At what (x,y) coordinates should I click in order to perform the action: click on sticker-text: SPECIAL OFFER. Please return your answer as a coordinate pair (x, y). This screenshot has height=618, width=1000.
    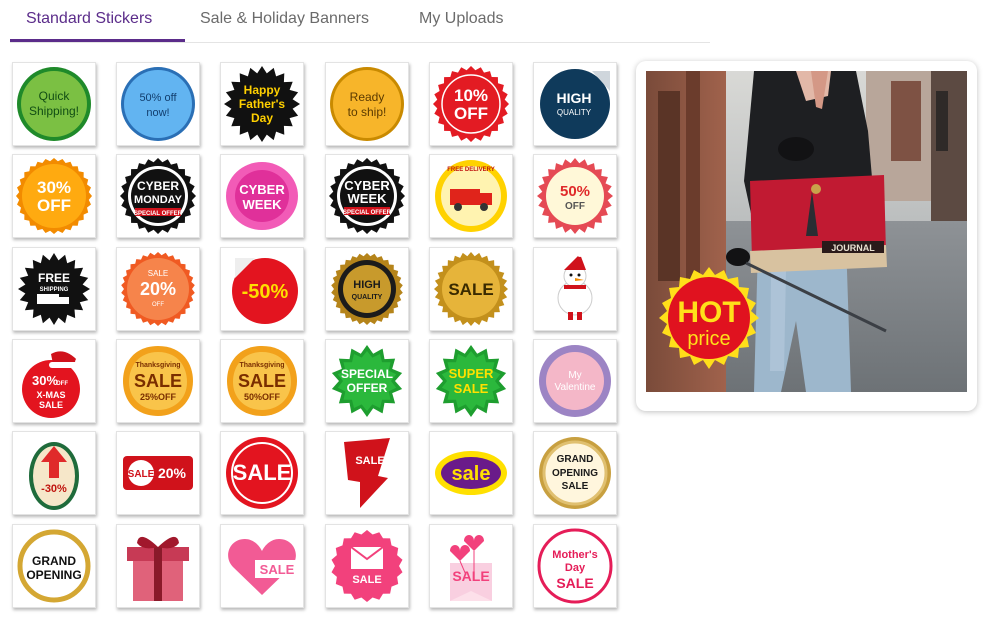
    Looking at the image, I should click on (367, 213).